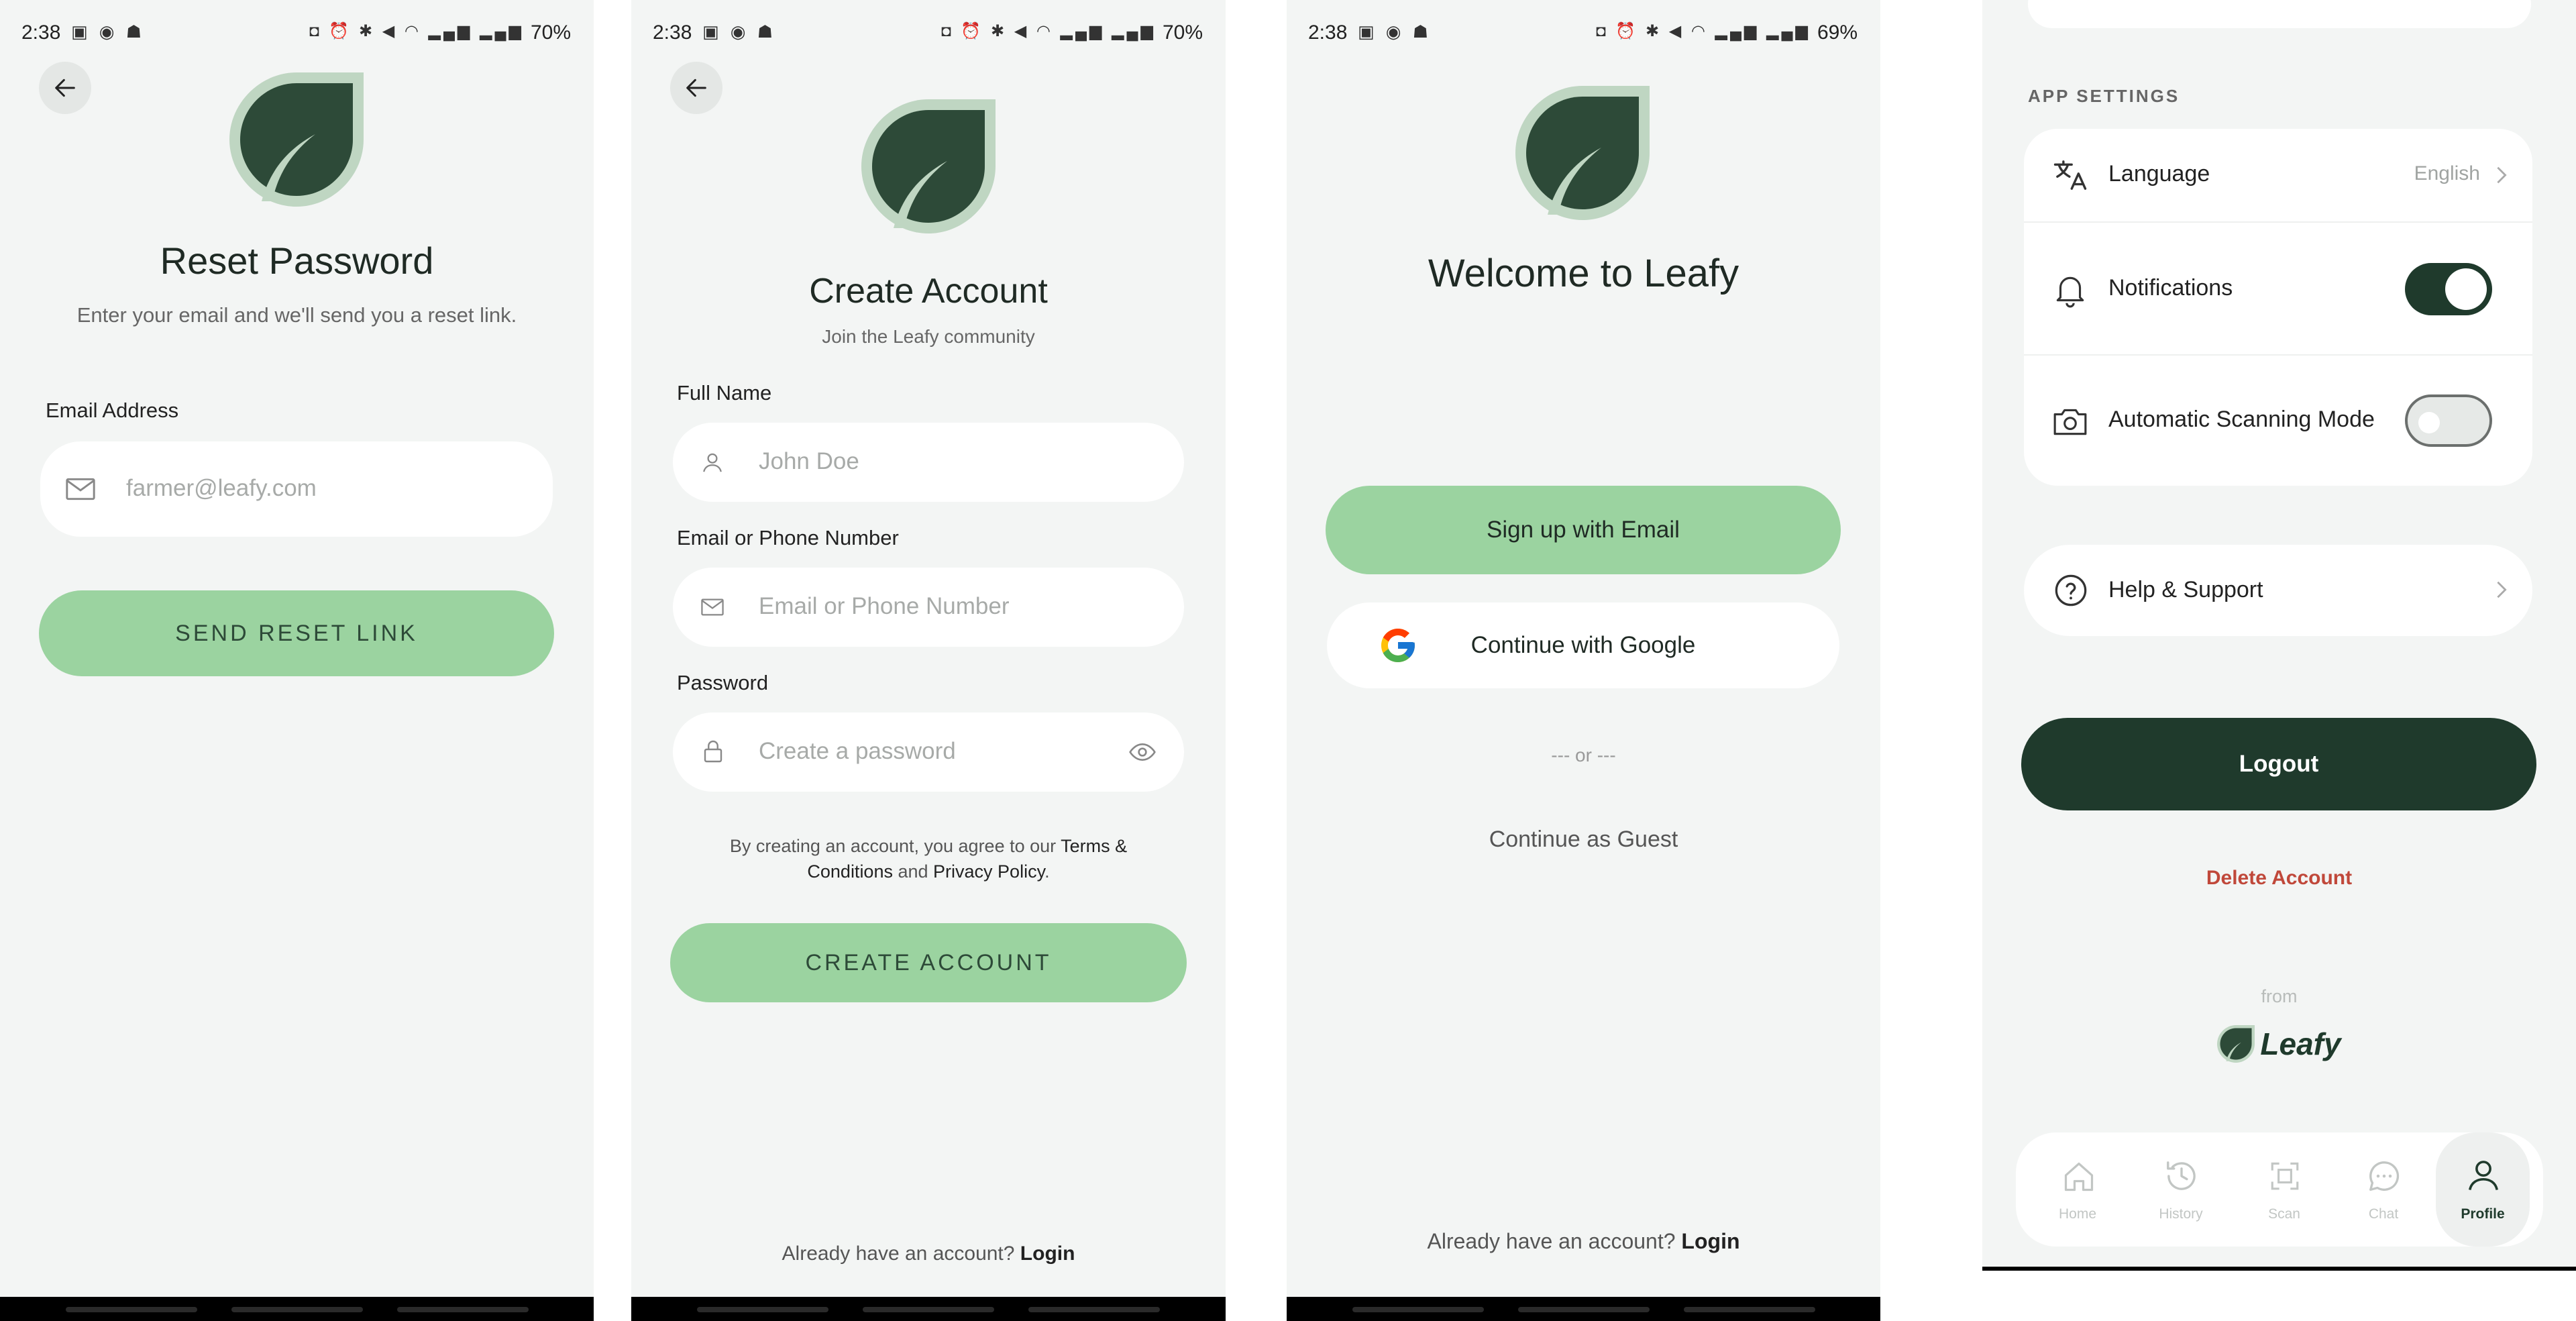 The width and height of the screenshot is (2576, 1321). What do you see at coordinates (2278, 590) in the screenshot?
I see `help-support-row: Help & Support` at bounding box center [2278, 590].